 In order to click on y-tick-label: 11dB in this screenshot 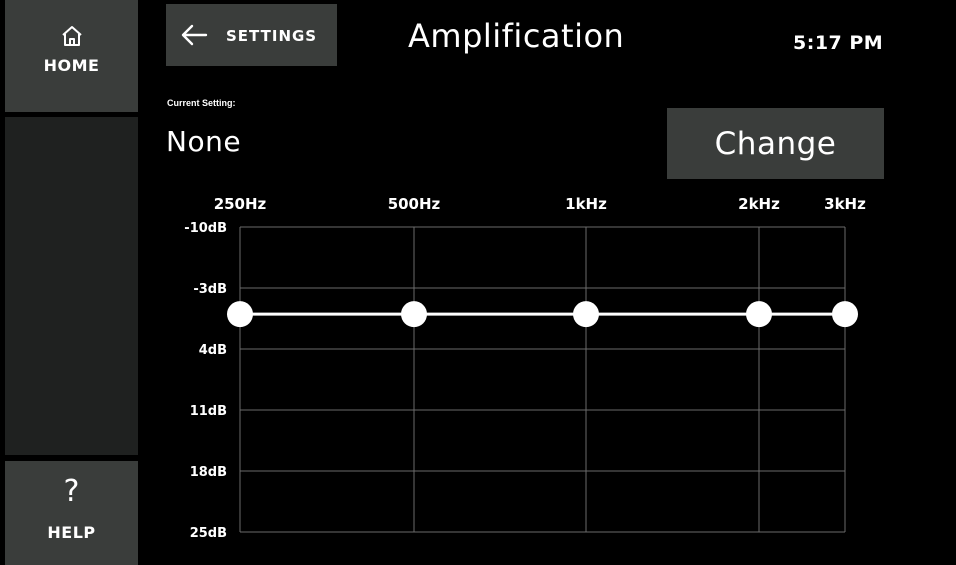, I will do `click(208, 411)`.